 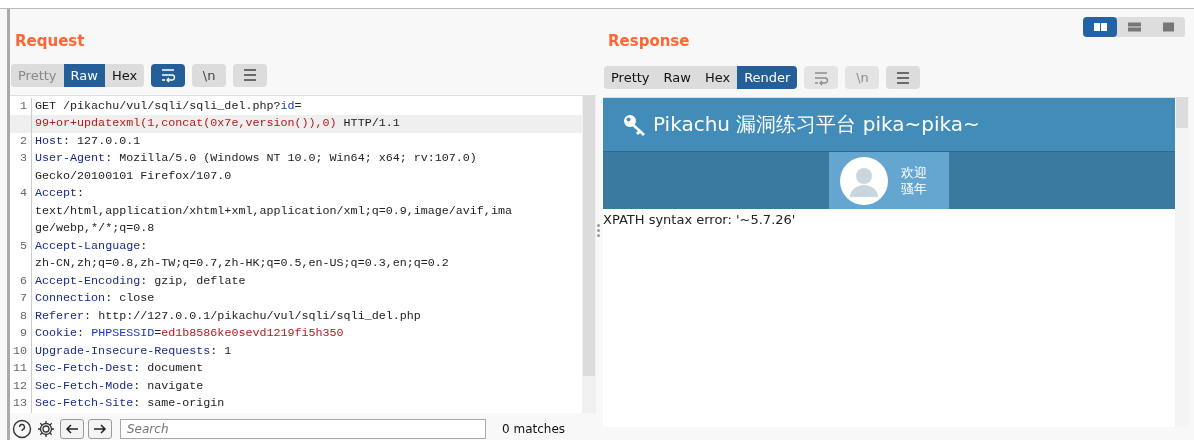 I want to click on avatar, so click(x=864, y=180).